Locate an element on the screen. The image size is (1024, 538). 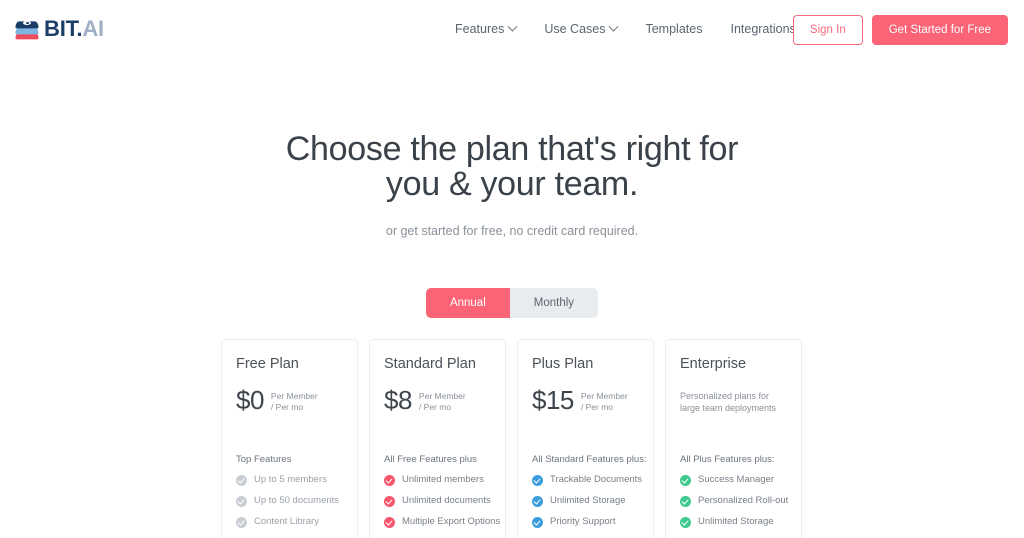
feature-item: Unlimited members is located at coordinates (437, 480).